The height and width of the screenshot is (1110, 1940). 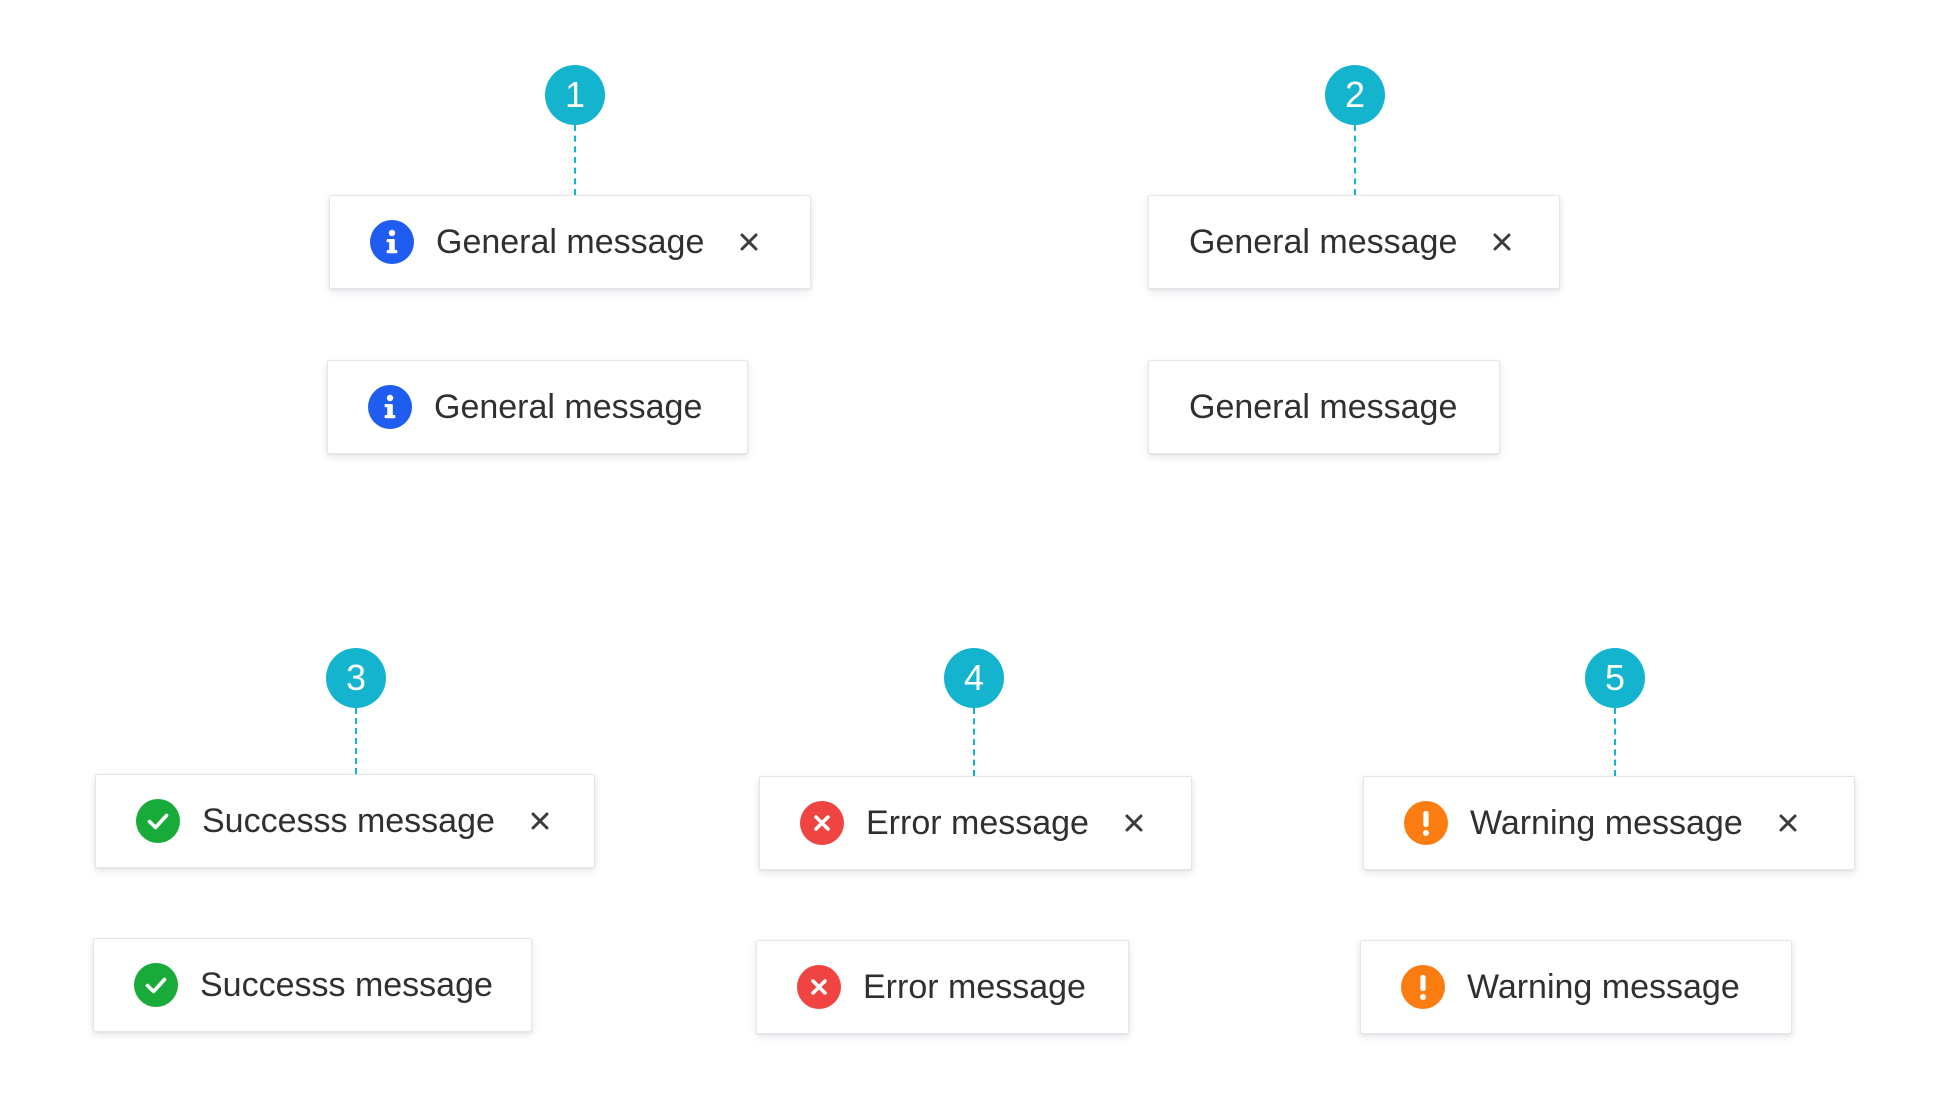 What do you see at coordinates (974, 678) in the screenshot?
I see `step-marker-4: 4` at bounding box center [974, 678].